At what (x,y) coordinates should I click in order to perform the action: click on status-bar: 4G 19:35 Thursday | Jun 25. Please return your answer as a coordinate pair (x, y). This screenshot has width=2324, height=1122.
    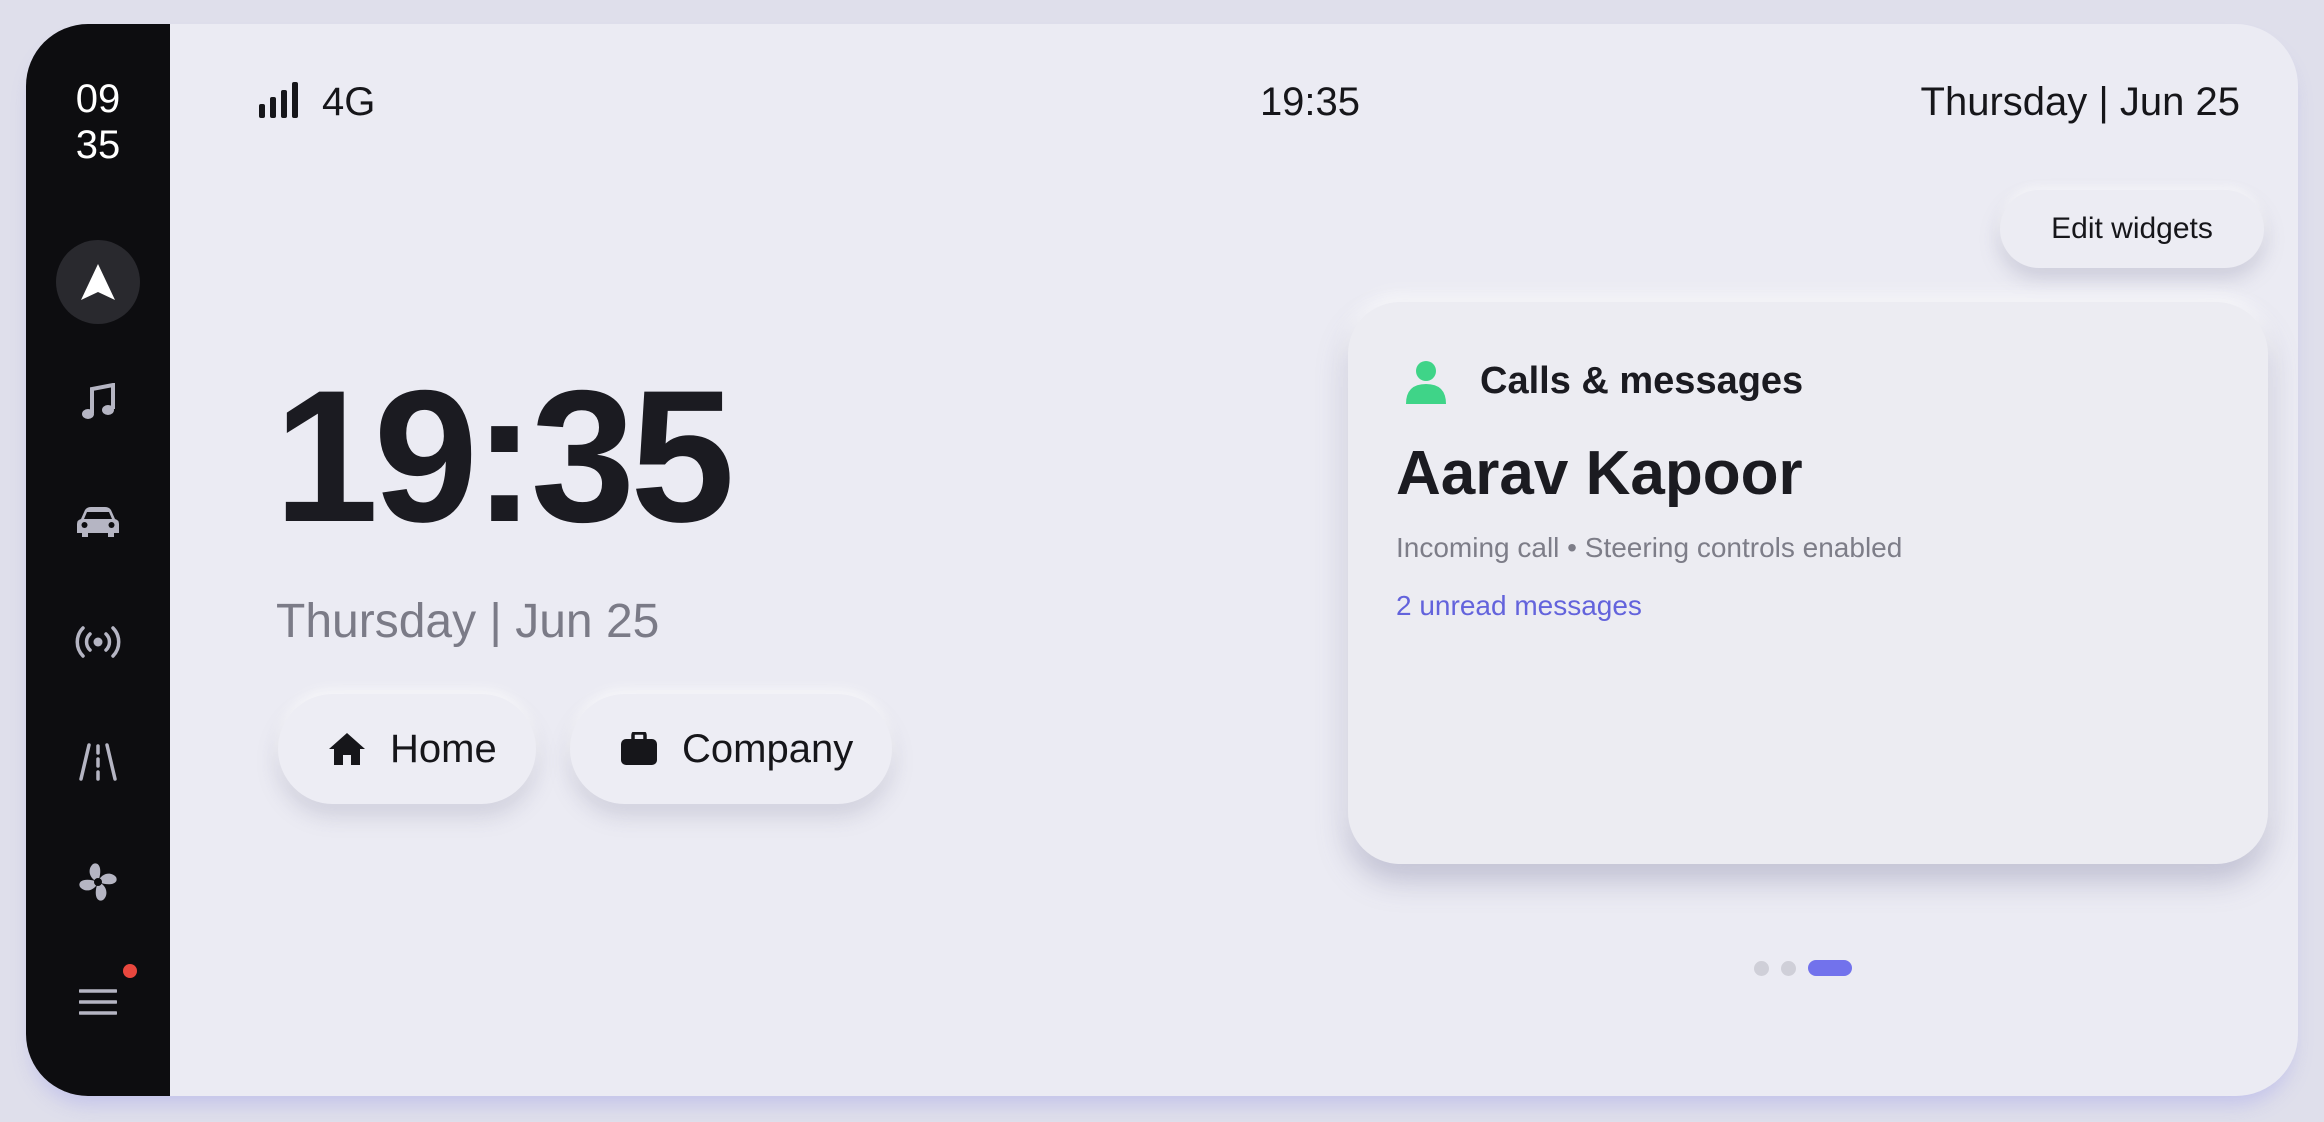
    Looking at the image, I should click on (1234, 99).